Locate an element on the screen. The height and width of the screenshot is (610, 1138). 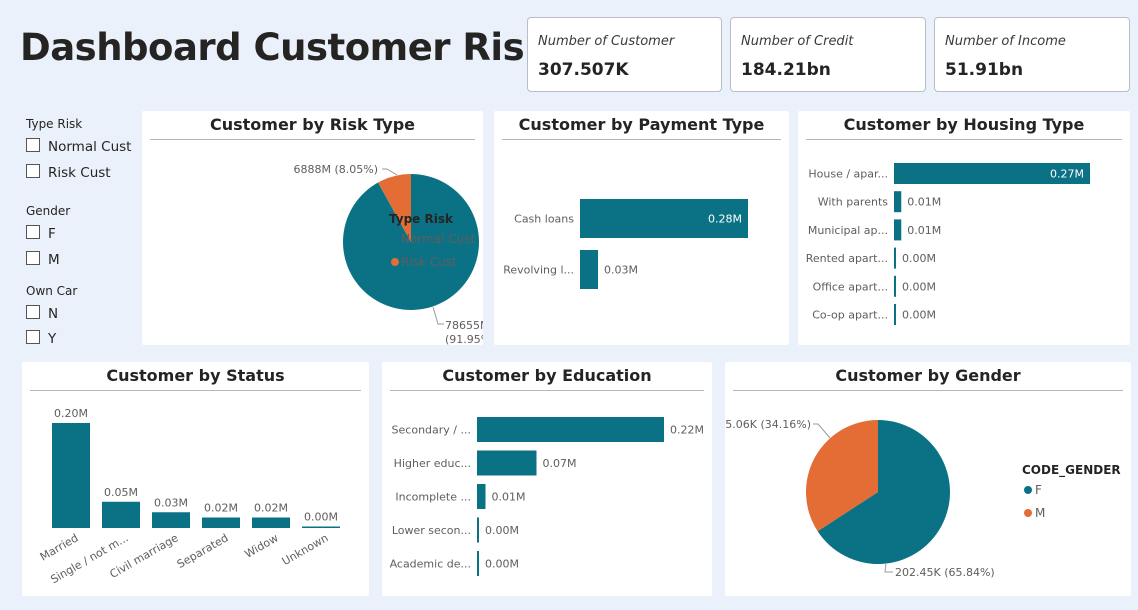
data-label: 6888M (8.05%) is located at coordinates (335, 169).